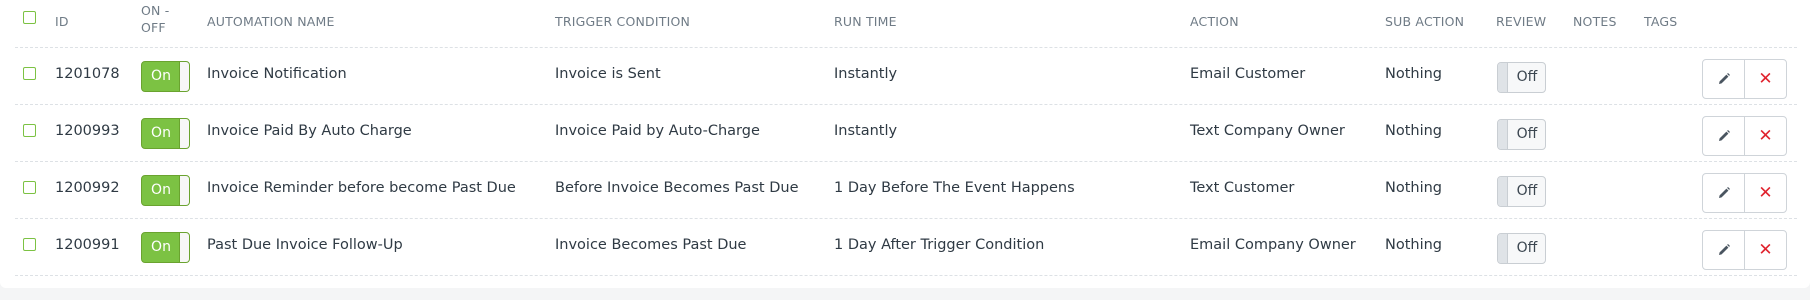  I want to click on row-automation-name: Invoice Notification, so click(277, 74).